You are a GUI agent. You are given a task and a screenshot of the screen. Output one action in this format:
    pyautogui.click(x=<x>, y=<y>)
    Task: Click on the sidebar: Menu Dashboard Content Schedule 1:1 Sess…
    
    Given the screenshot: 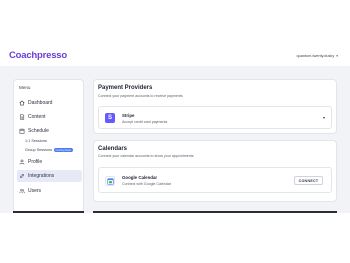 What is the action you would take?
    pyautogui.click(x=48, y=146)
    